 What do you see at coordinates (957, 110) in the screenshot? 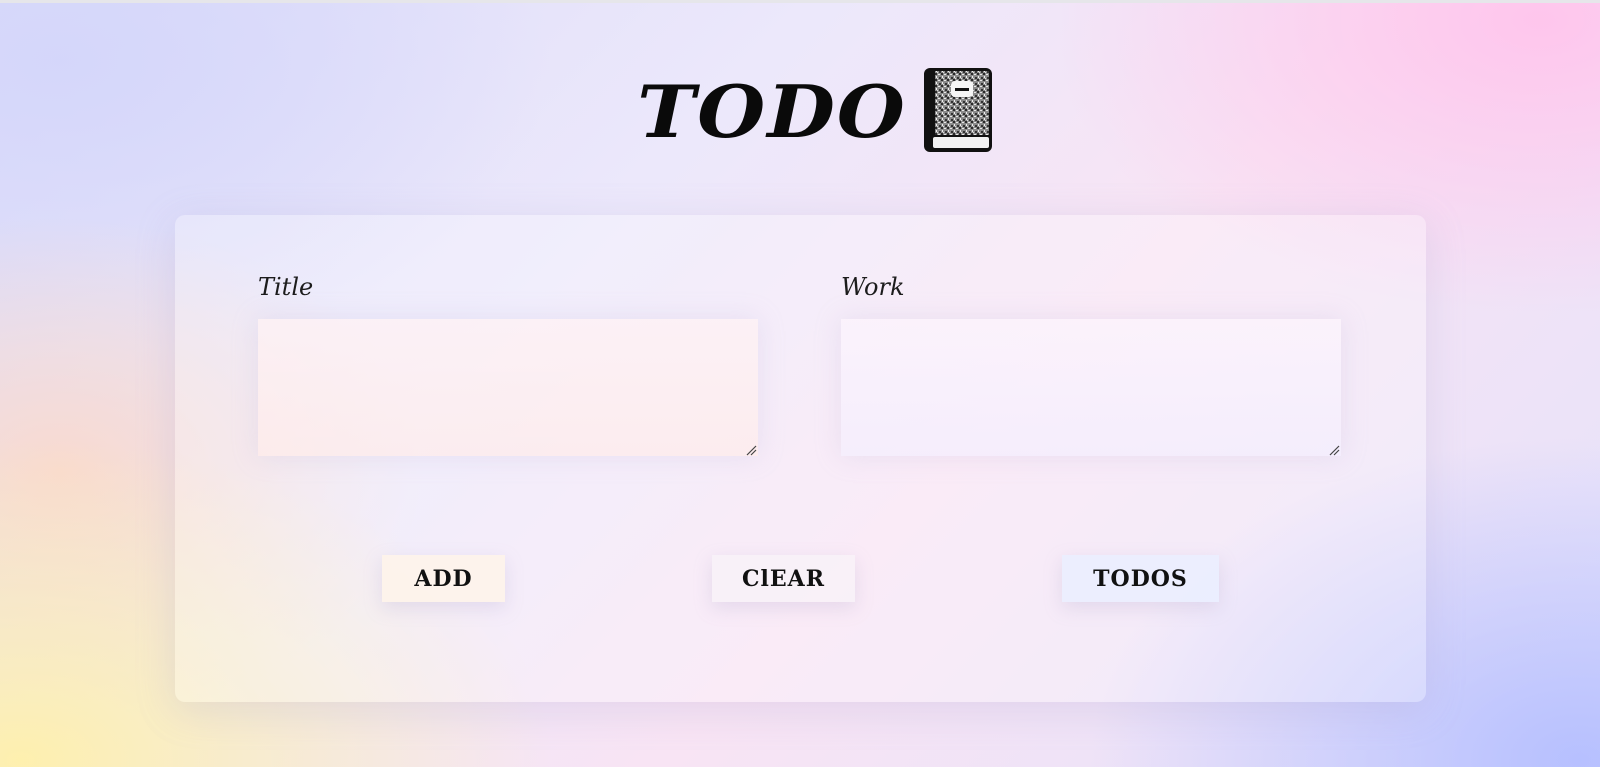
I see `notebook-icon` at bounding box center [957, 110].